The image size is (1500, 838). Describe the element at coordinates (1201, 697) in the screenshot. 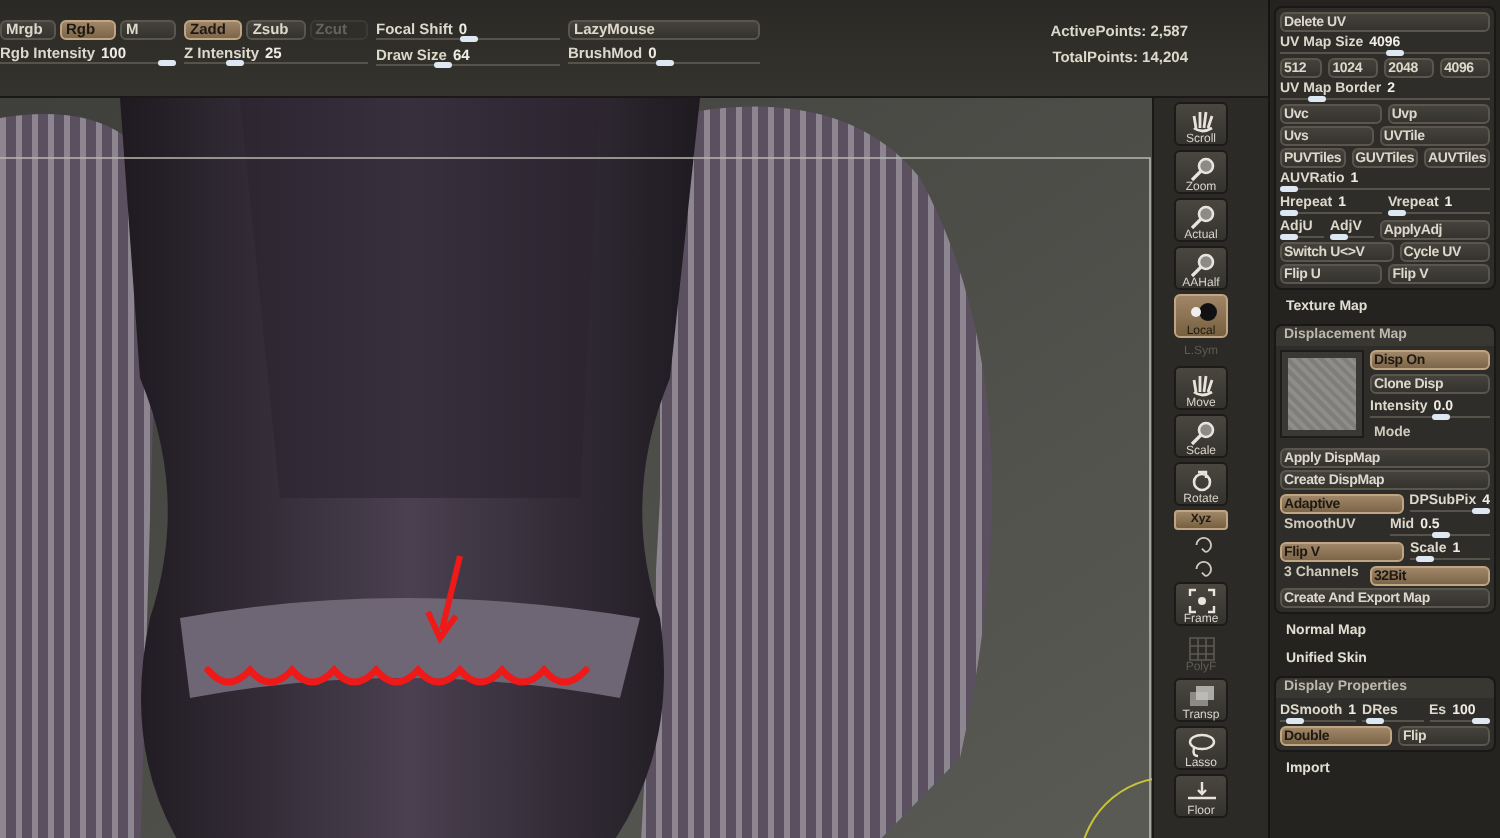

I see `layers-icon` at that location.